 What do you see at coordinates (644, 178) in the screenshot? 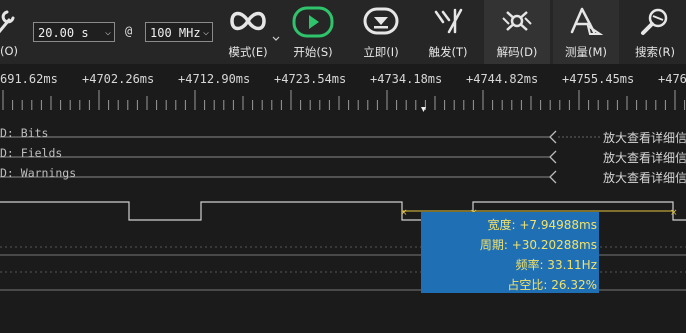
I see `zoom-hint-warnings: 放大查看详细信` at bounding box center [644, 178].